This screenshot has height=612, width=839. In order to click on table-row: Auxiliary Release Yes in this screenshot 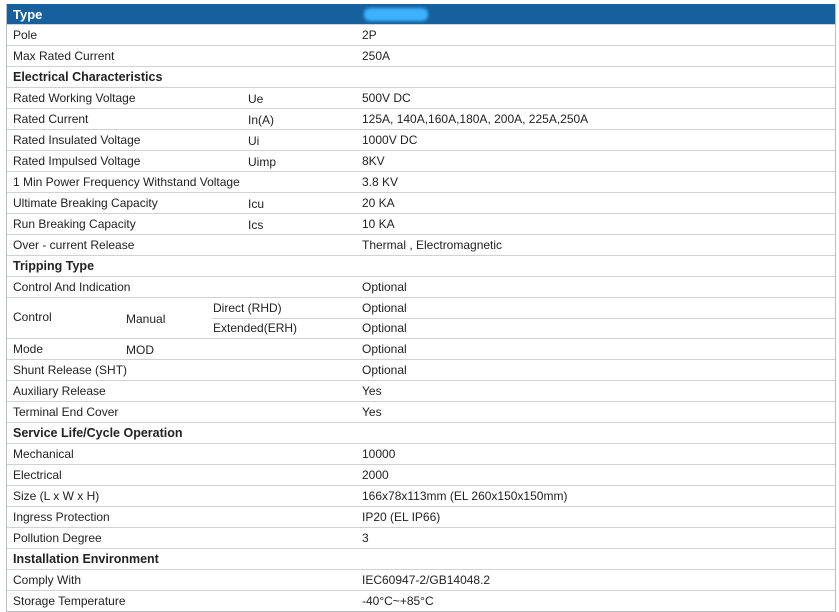, I will do `click(421, 390)`.